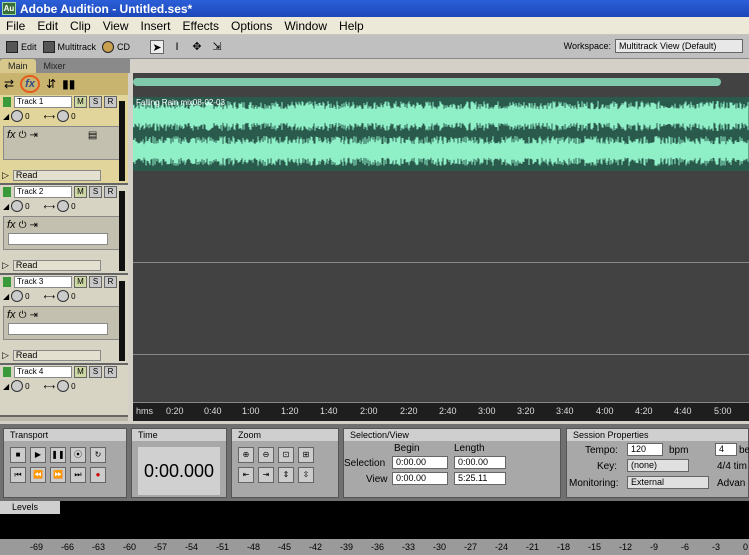 The width and height of the screenshot is (749, 555). I want to click on fast-forward-icon: ⏩, so click(58, 475).